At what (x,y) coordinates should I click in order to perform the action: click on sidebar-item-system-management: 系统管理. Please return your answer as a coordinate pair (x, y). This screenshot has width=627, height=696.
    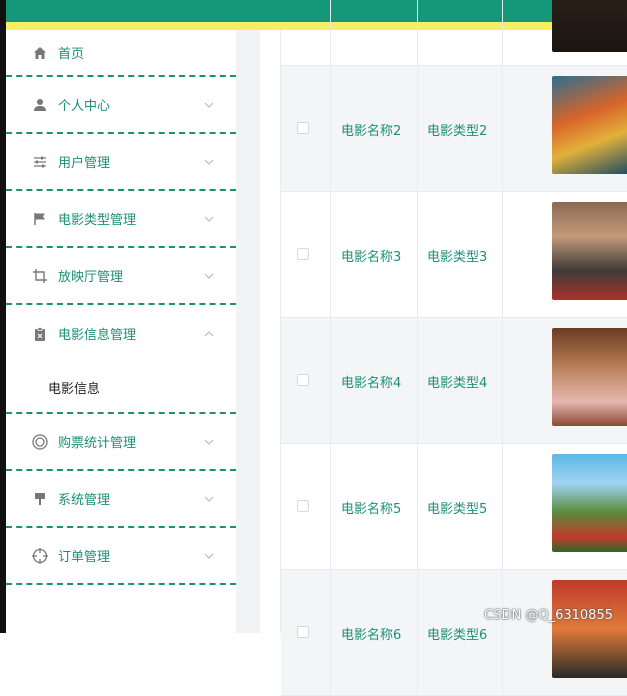
    Looking at the image, I should click on (121, 499).